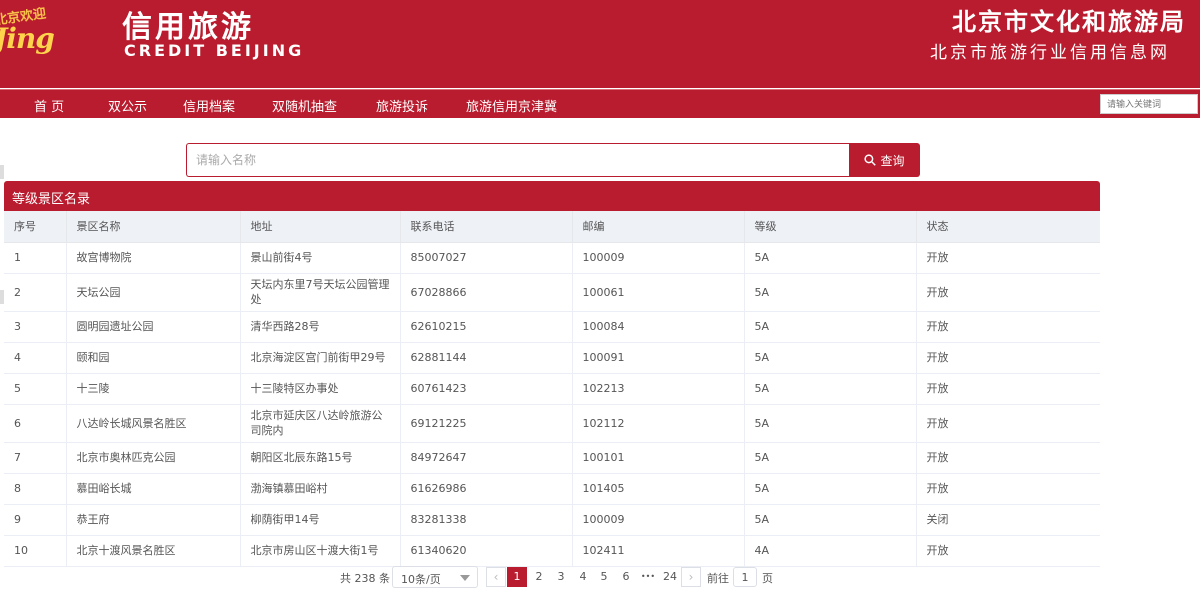 The width and height of the screenshot is (1200, 598). Describe the element at coordinates (1008, 520) in the screenshot. I see `cell-status: 关闭` at that location.